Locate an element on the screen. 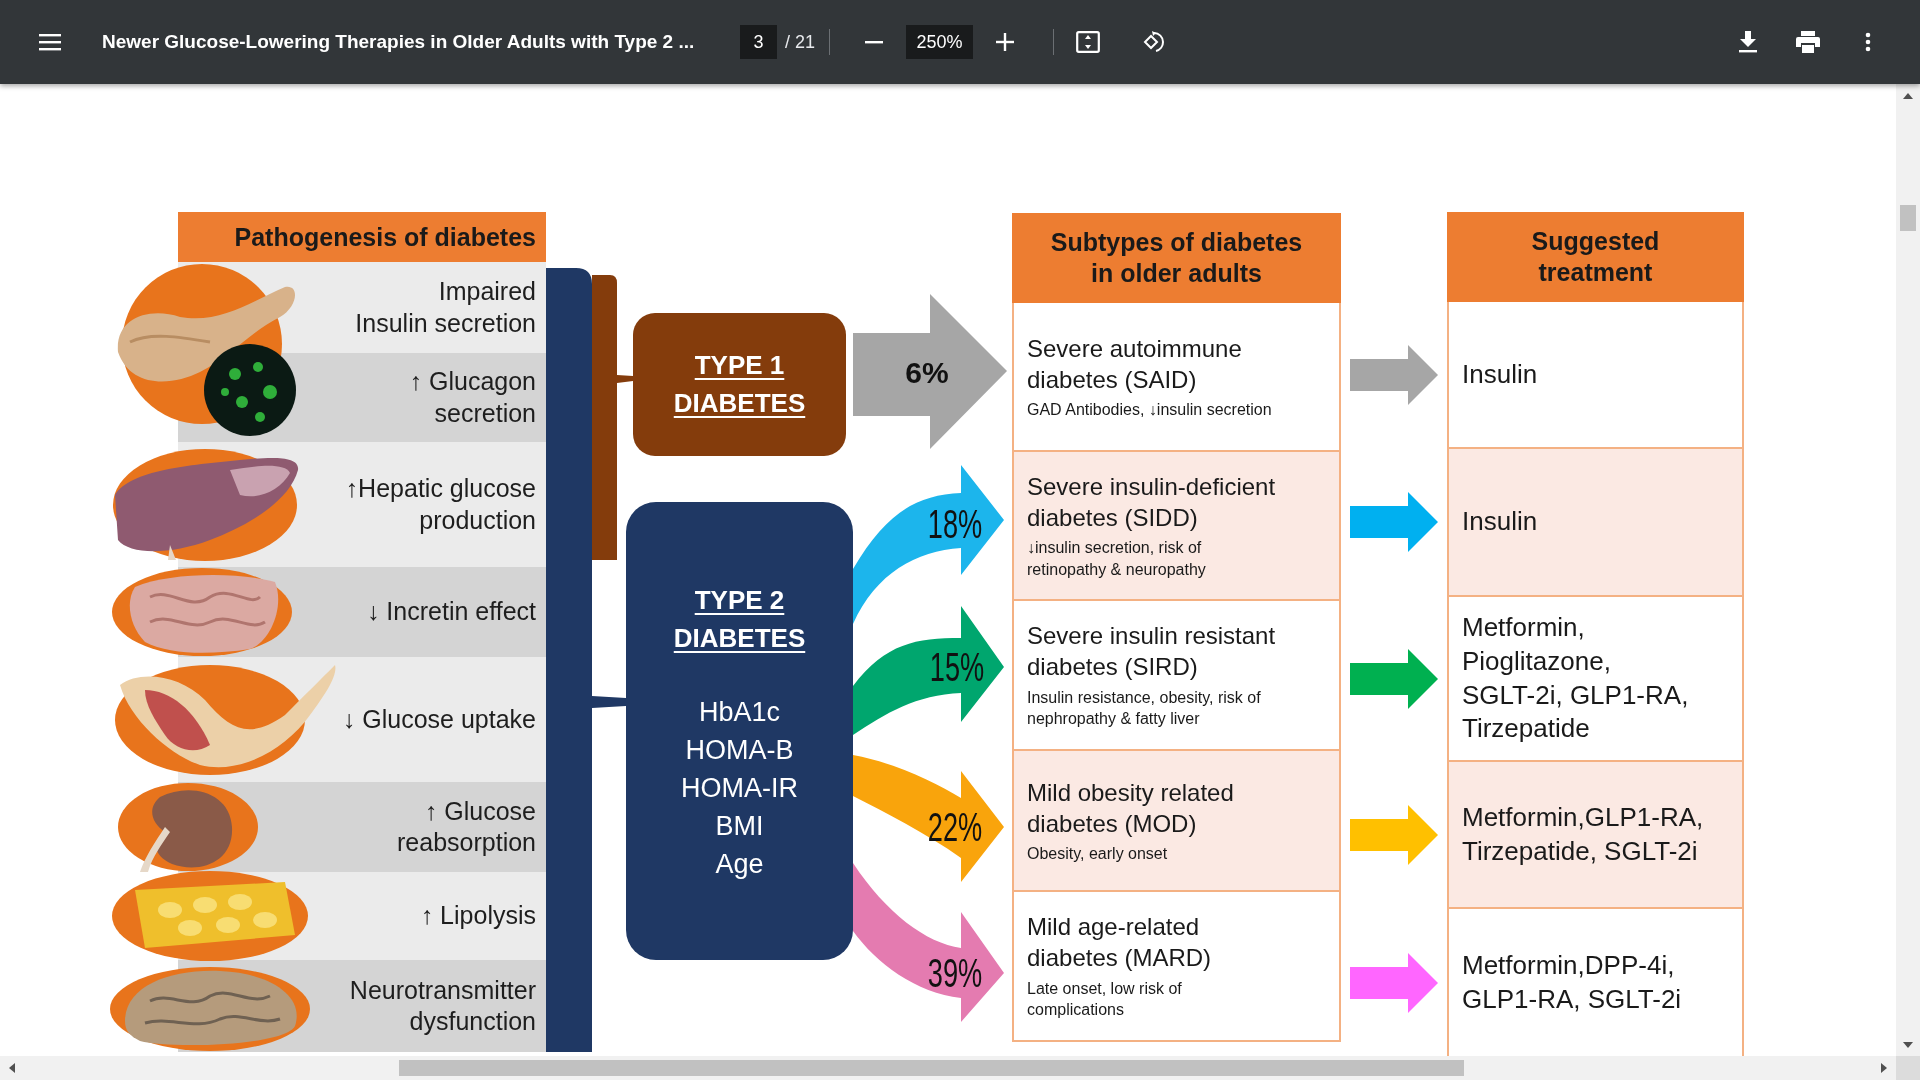  column-header: Pathogenesis of diabetes is located at coordinates (362, 237).